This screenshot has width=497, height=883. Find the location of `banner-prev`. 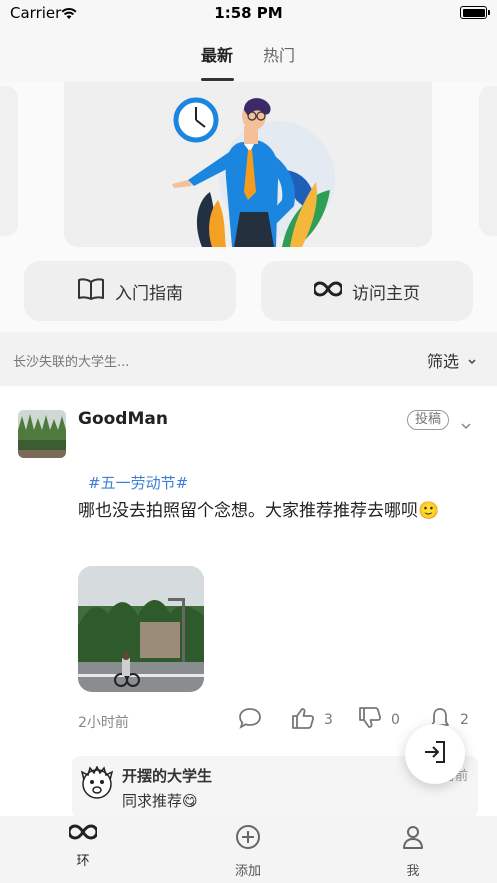

banner-prev is located at coordinates (9, 161).